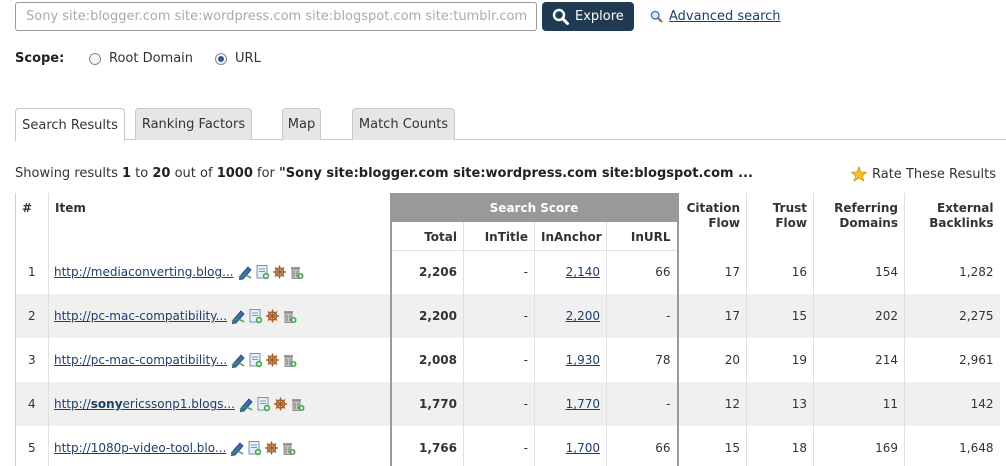 The height and width of the screenshot is (466, 1006). I want to click on rate-results: Rate These Results, so click(923, 174).